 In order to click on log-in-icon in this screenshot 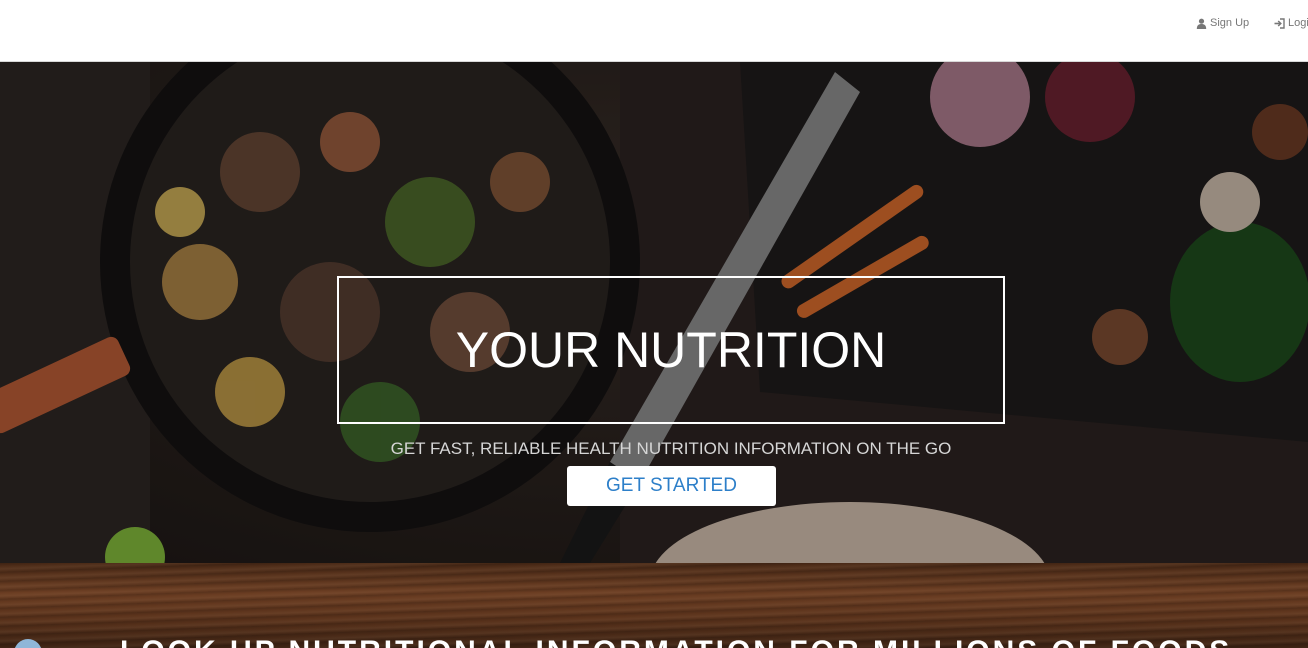, I will do `click(1279, 23)`.